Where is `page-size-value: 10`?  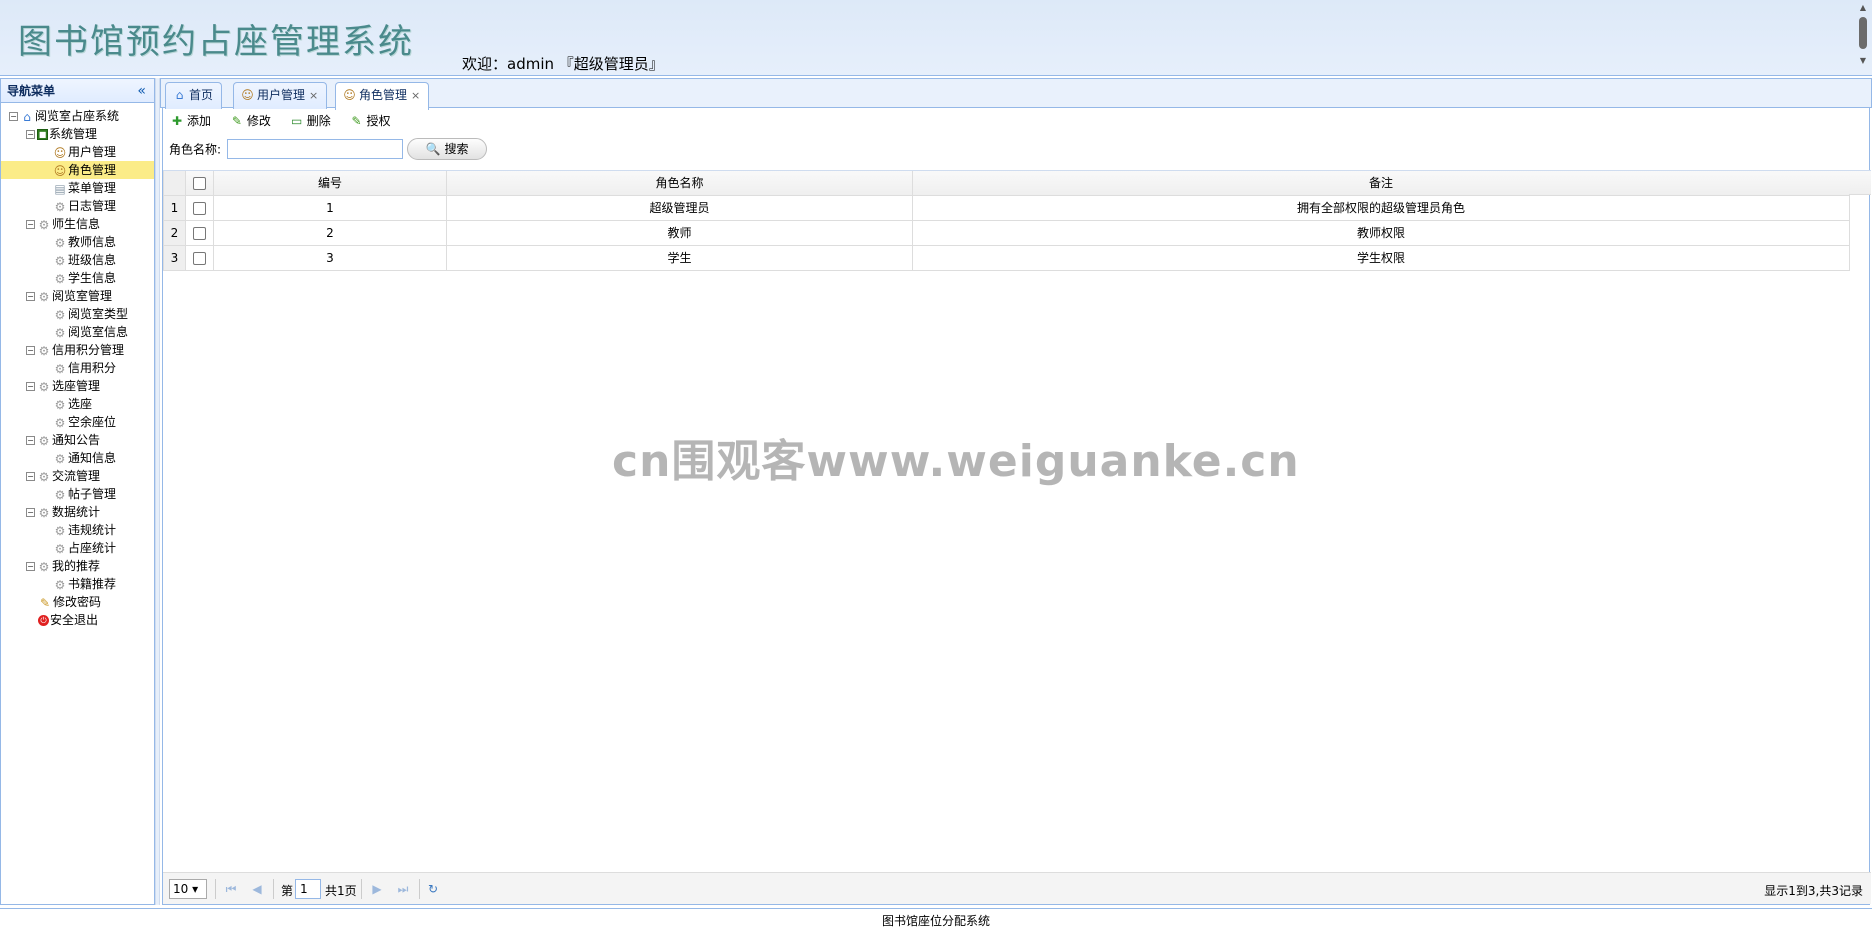 page-size-value: 10 is located at coordinates (181, 889).